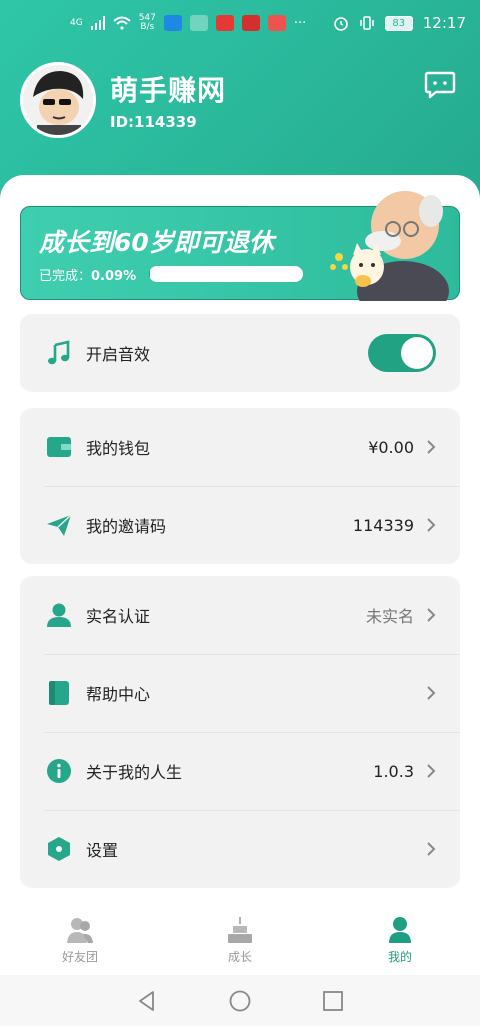 This screenshot has width=480, height=1026. What do you see at coordinates (240, 929) in the screenshot?
I see `cake-icon` at bounding box center [240, 929].